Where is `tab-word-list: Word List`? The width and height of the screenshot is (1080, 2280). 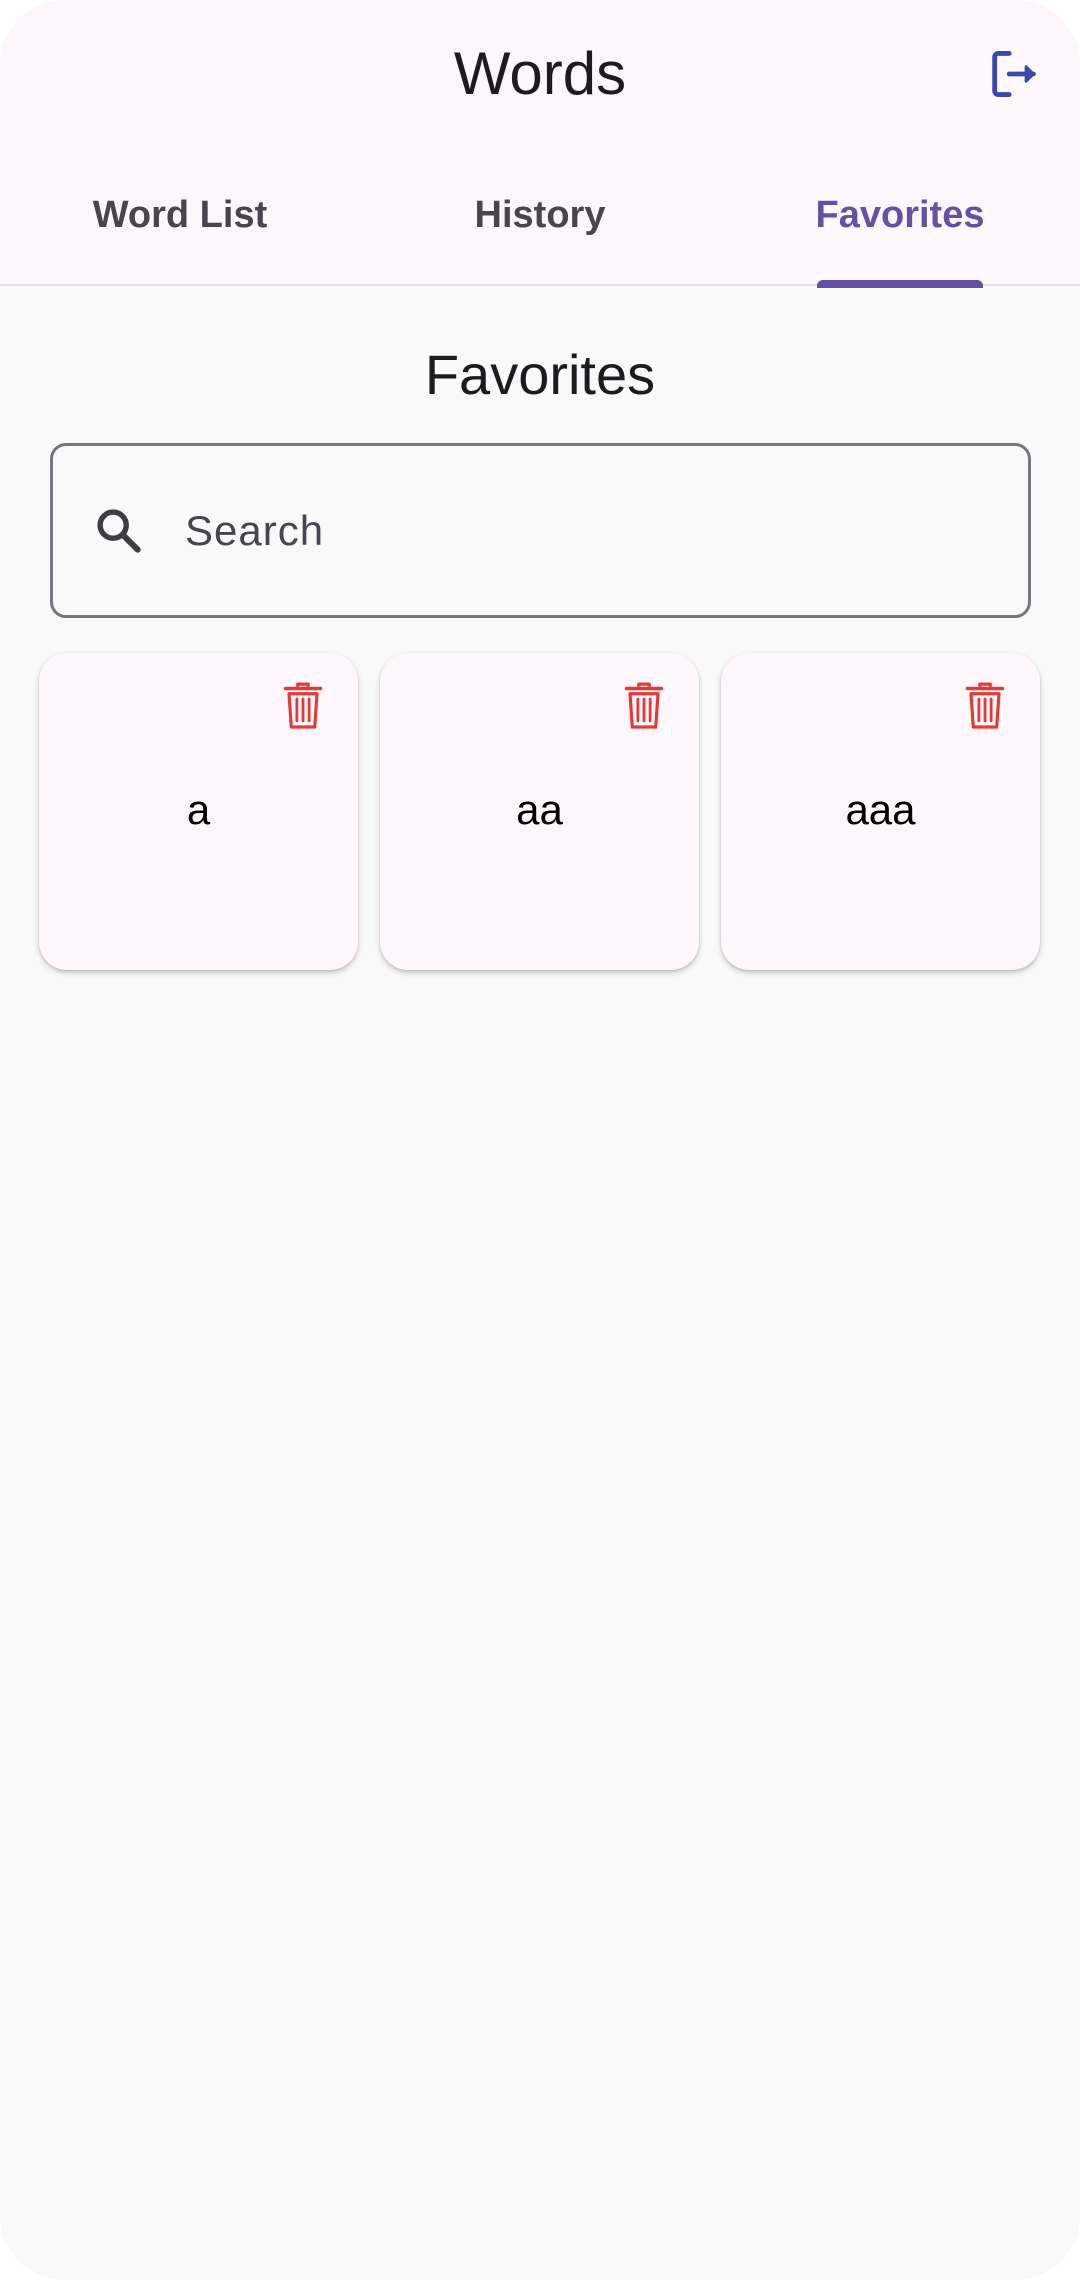
tab-word-list: Word List is located at coordinates (180, 227).